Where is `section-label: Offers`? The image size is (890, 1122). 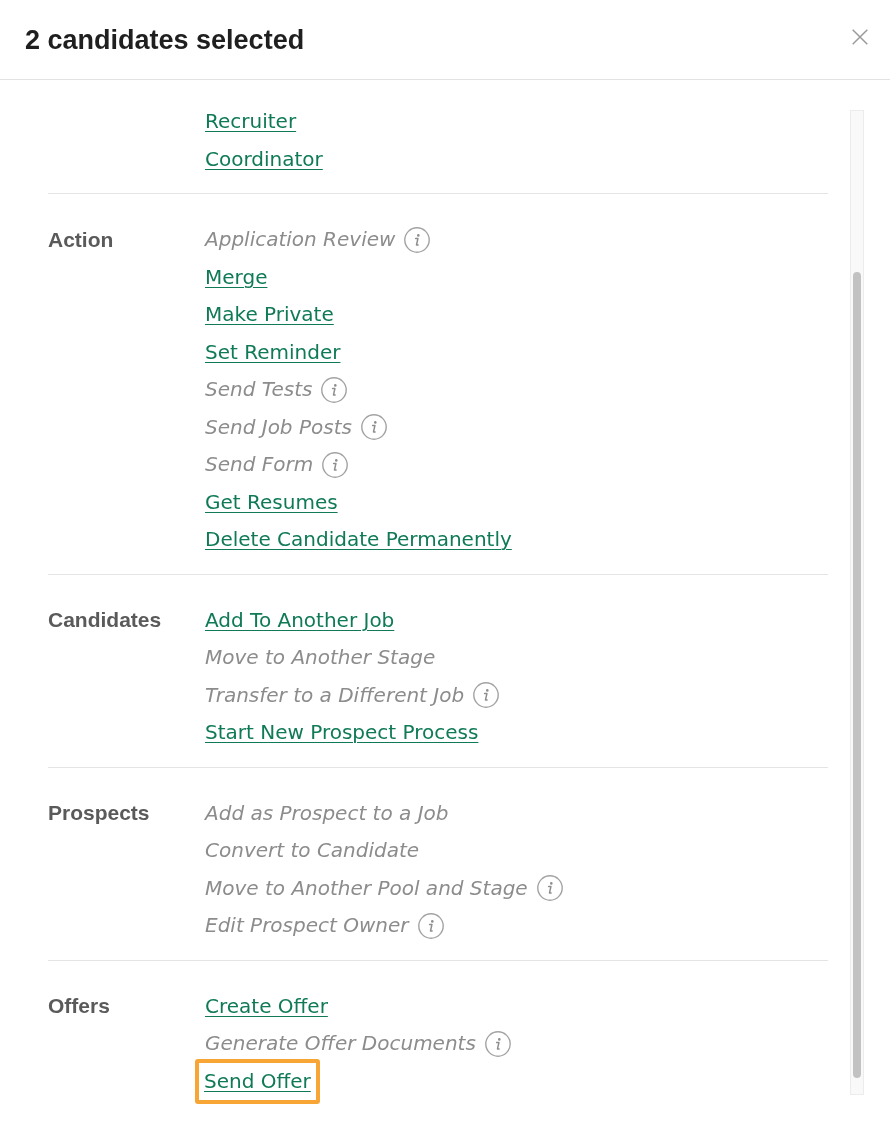 section-label: Offers is located at coordinates (79, 1006).